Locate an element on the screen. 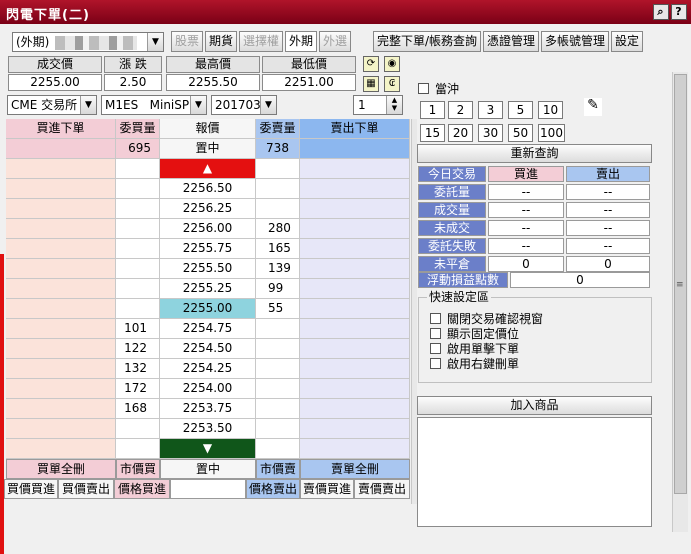 This screenshot has width=691, height=554. qty-preset-20: 20 is located at coordinates (460, 133).